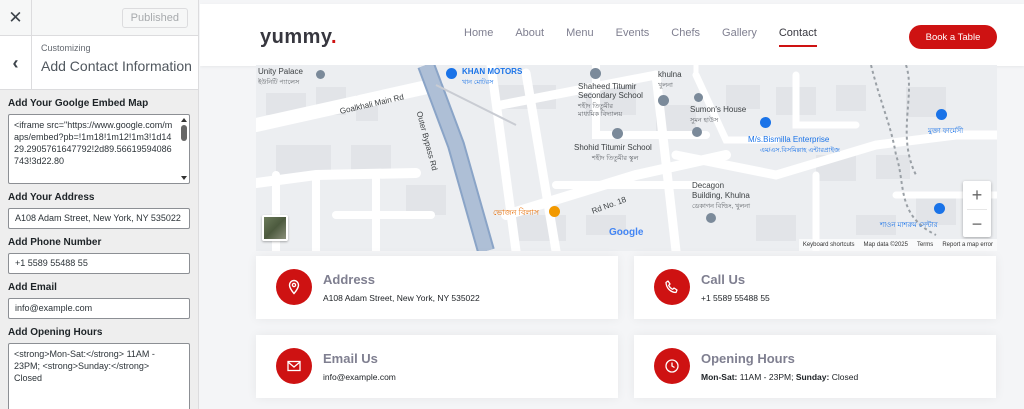  What do you see at coordinates (698, 97) in the screenshot?
I see `house-pin-icon` at bounding box center [698, 97].